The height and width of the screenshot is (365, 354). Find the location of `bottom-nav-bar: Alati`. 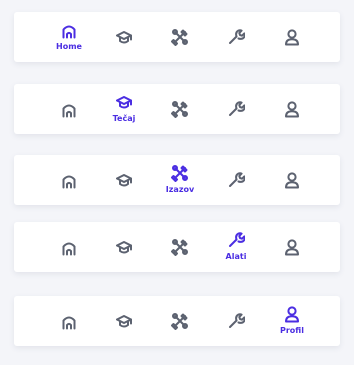

bottom-nav-bar: Alati is located at coordinates (177, 247).